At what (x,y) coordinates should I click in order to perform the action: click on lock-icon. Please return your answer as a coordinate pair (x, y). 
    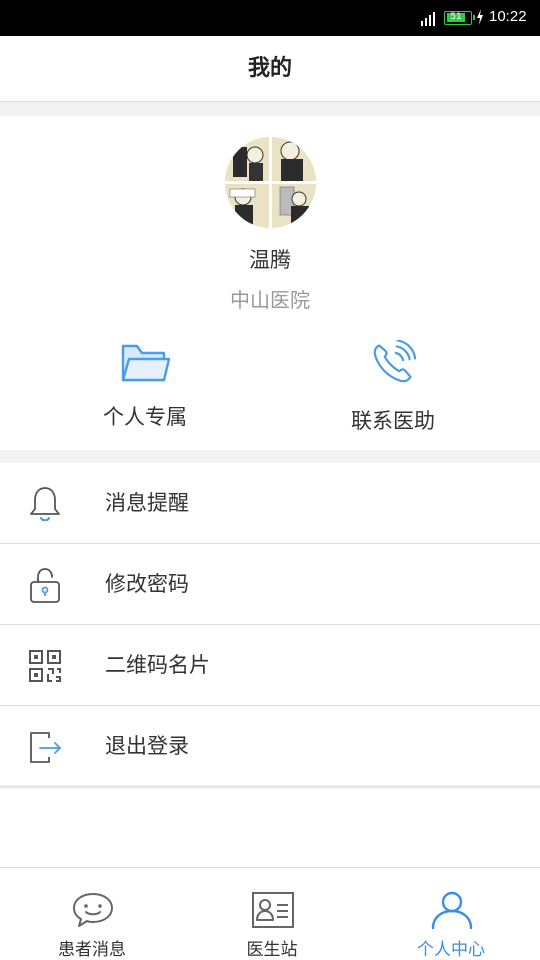
    Looking at the image, I should click on (45, 585).